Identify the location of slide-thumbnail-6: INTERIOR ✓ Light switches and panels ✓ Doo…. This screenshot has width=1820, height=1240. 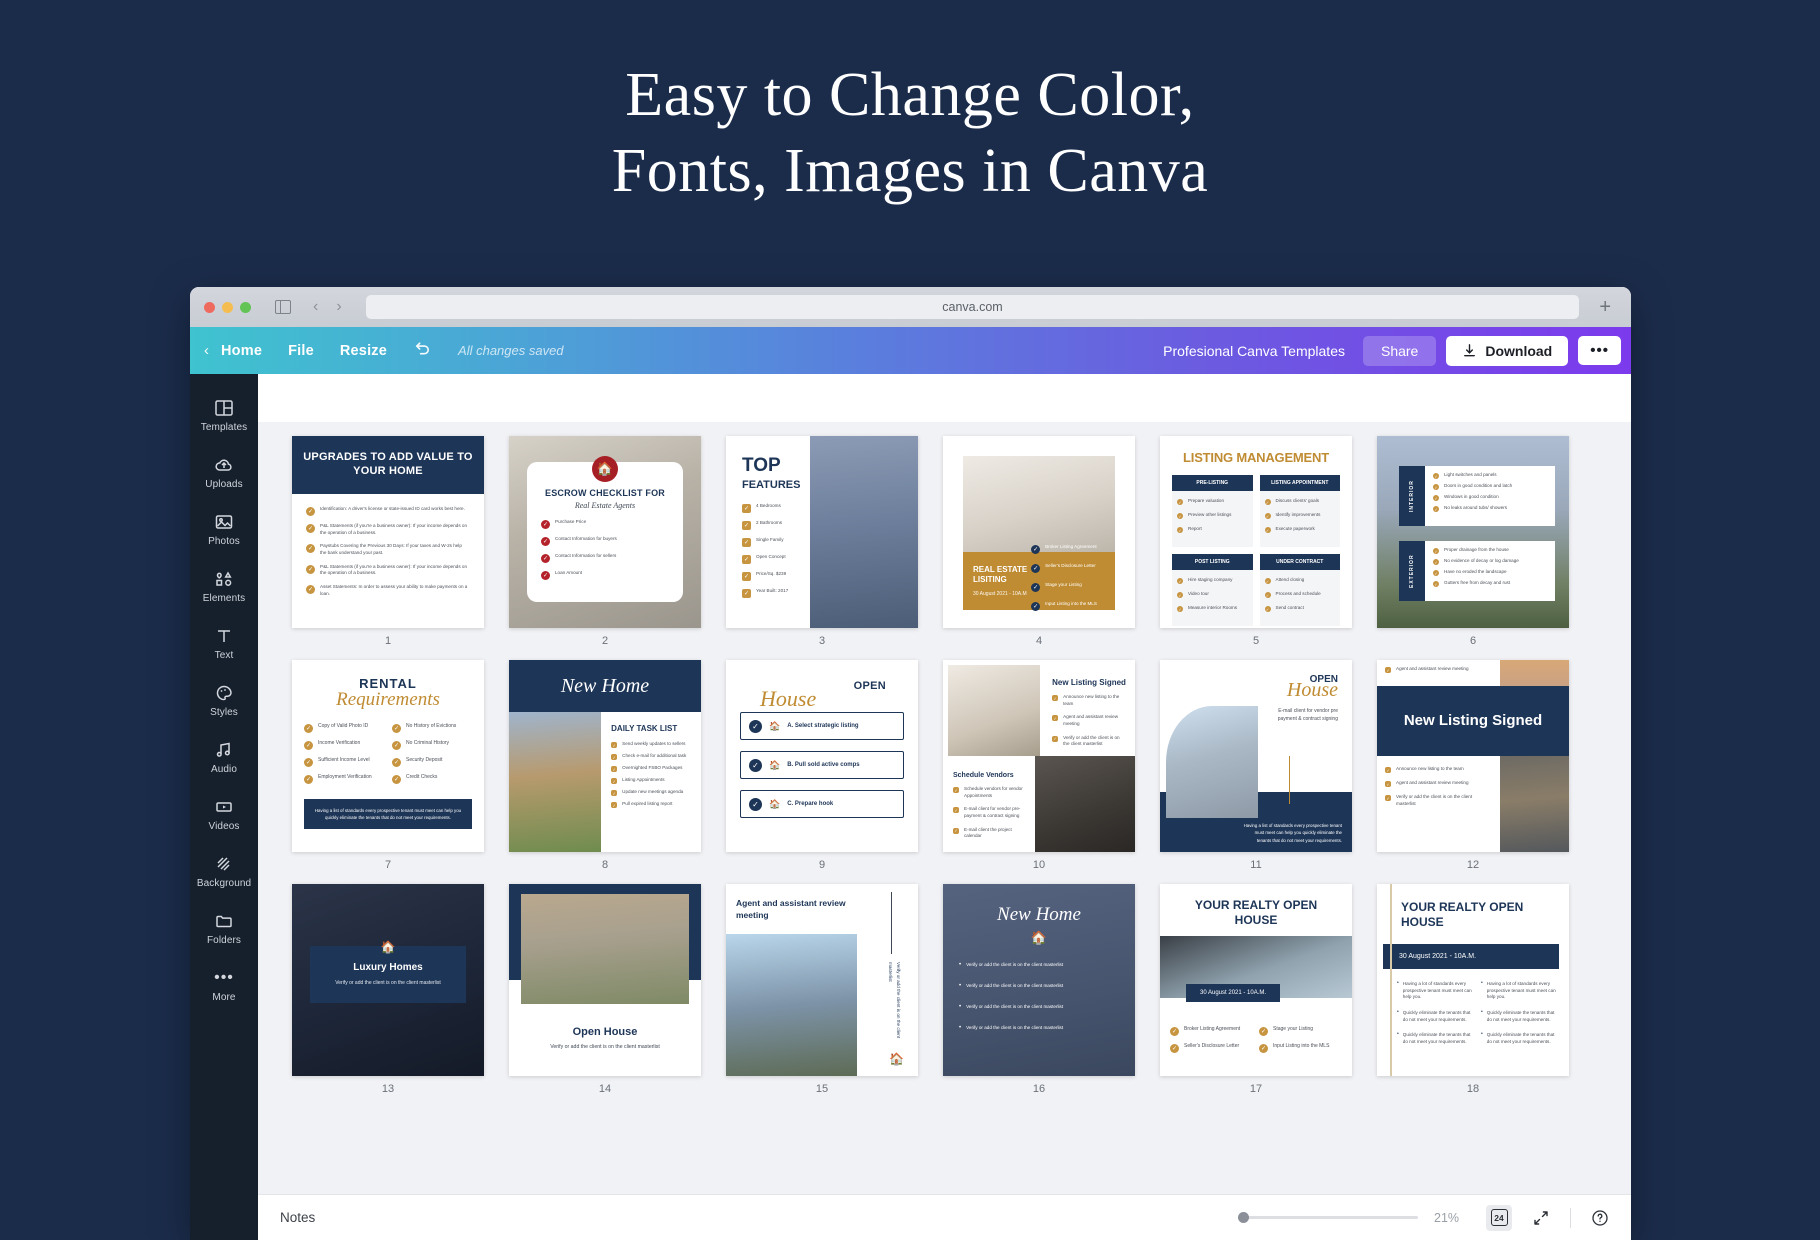
(1473, 532).